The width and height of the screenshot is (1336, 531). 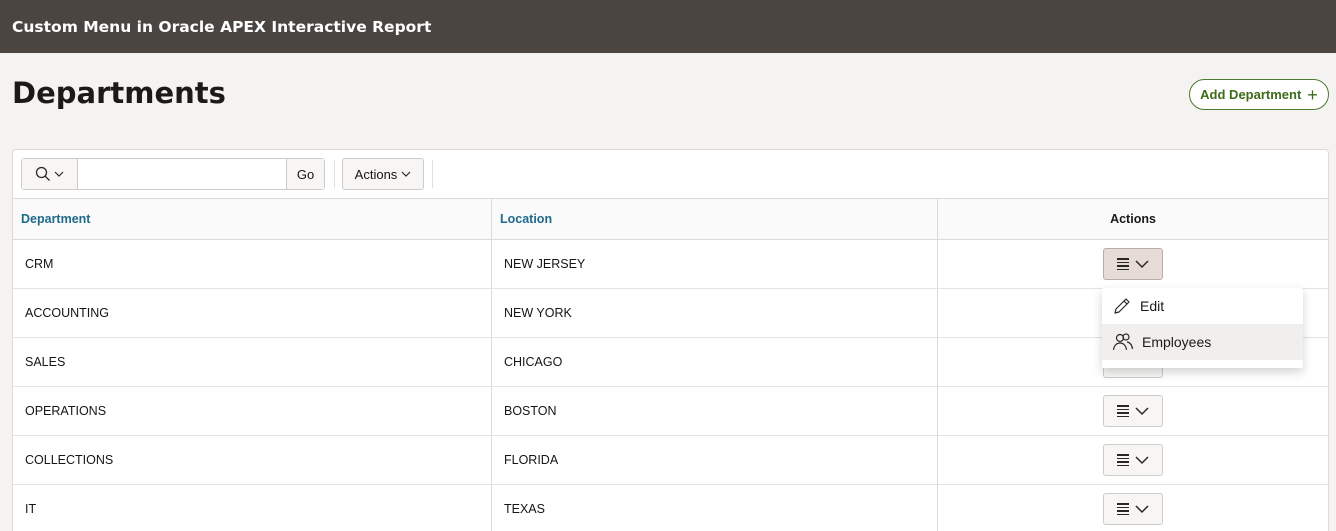 I want to click on cell-department: IT, so click(x=252, y=508).